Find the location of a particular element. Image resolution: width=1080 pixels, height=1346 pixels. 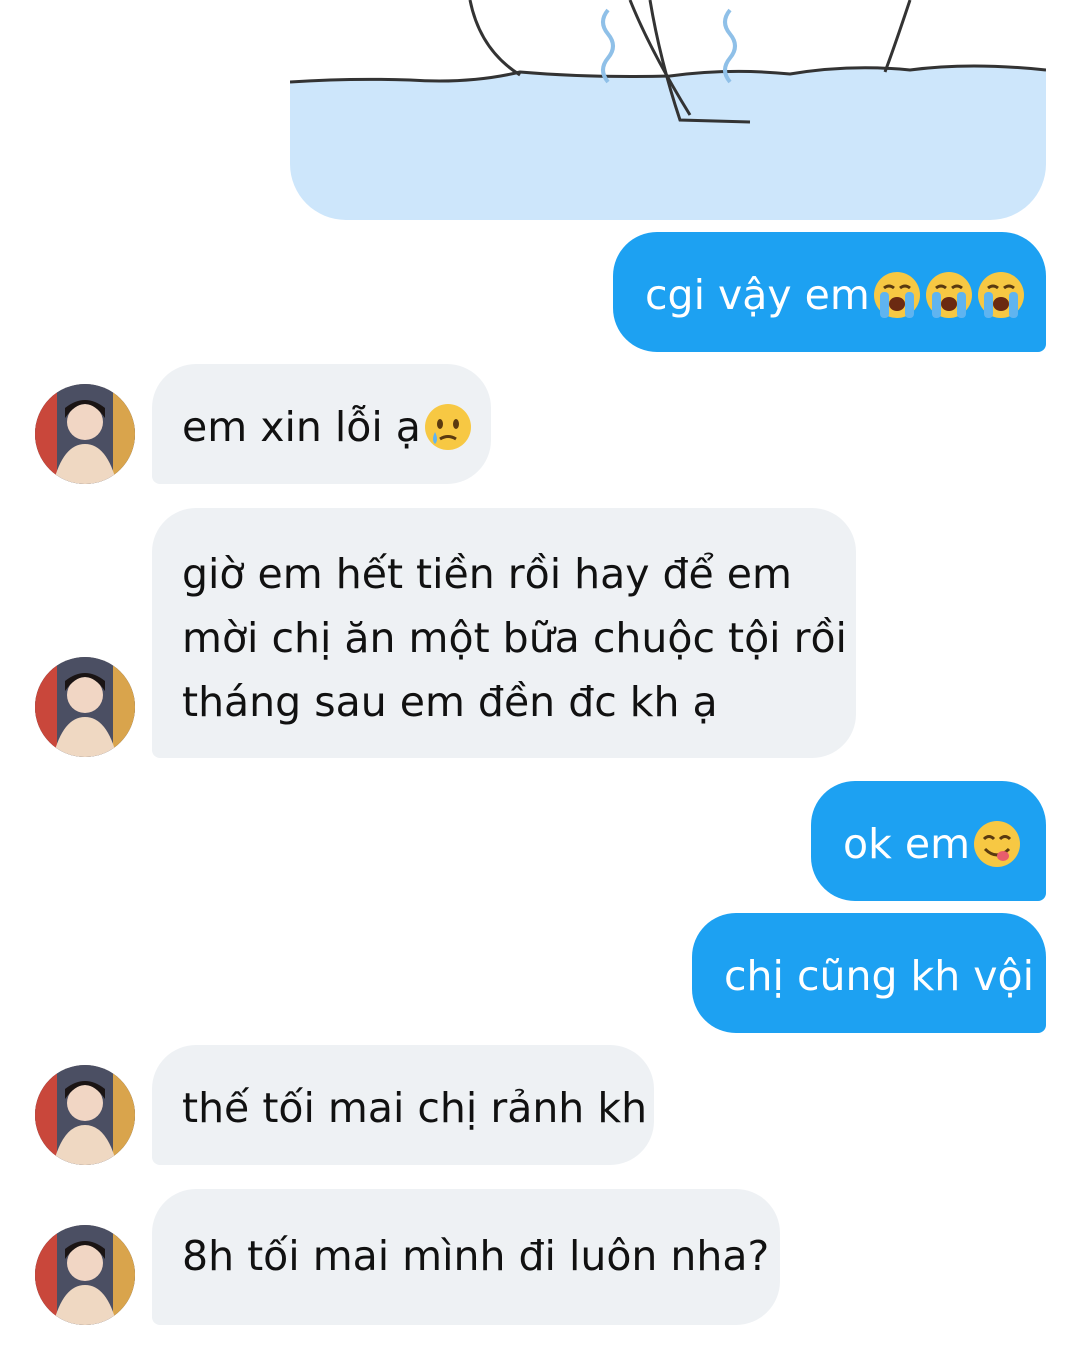

message-text: em xin lỗi ạ is located at coordinates (301, 427).